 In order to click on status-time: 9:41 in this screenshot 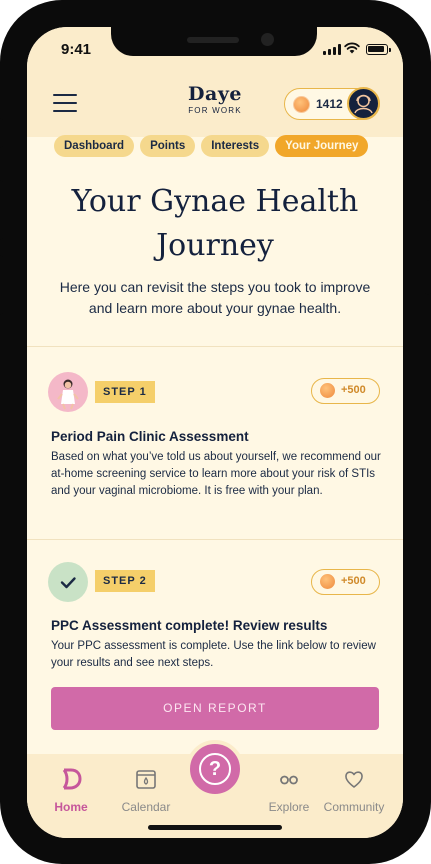, I will do `click(76, 49)`.